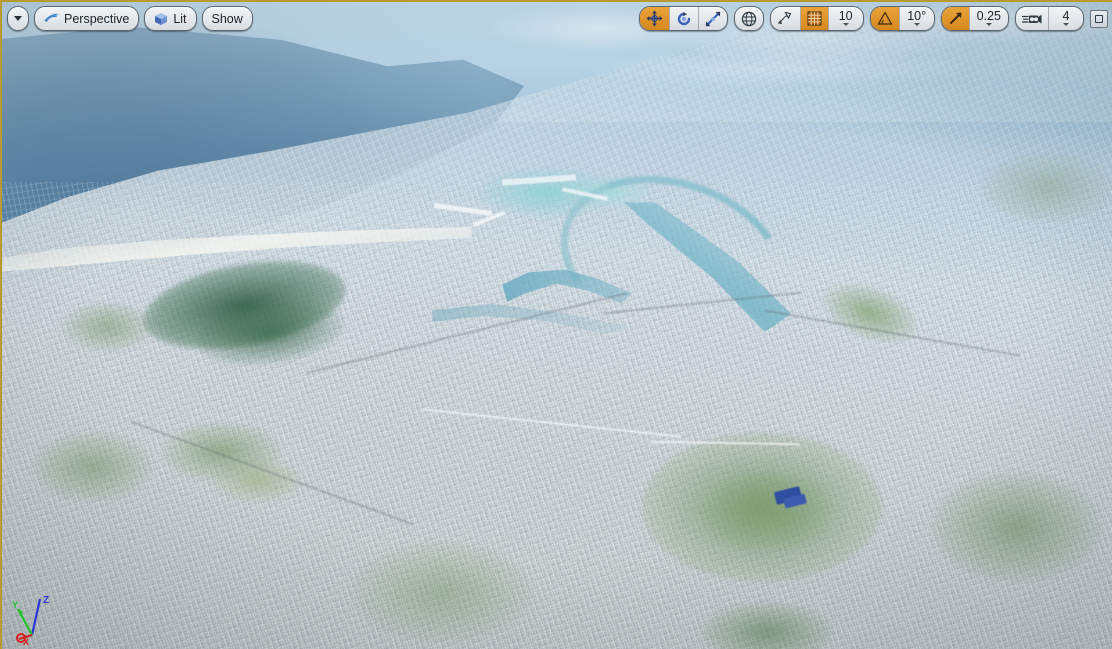  I want to click on options-menu-group, so click(18, 18).